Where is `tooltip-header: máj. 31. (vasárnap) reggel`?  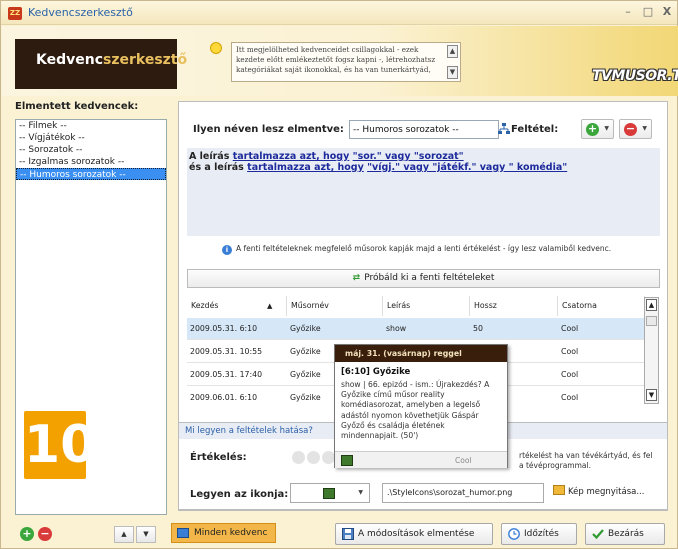 tooltip-header: máj. 31. (vasárnap) reggel is located at coordinates (421, 353).